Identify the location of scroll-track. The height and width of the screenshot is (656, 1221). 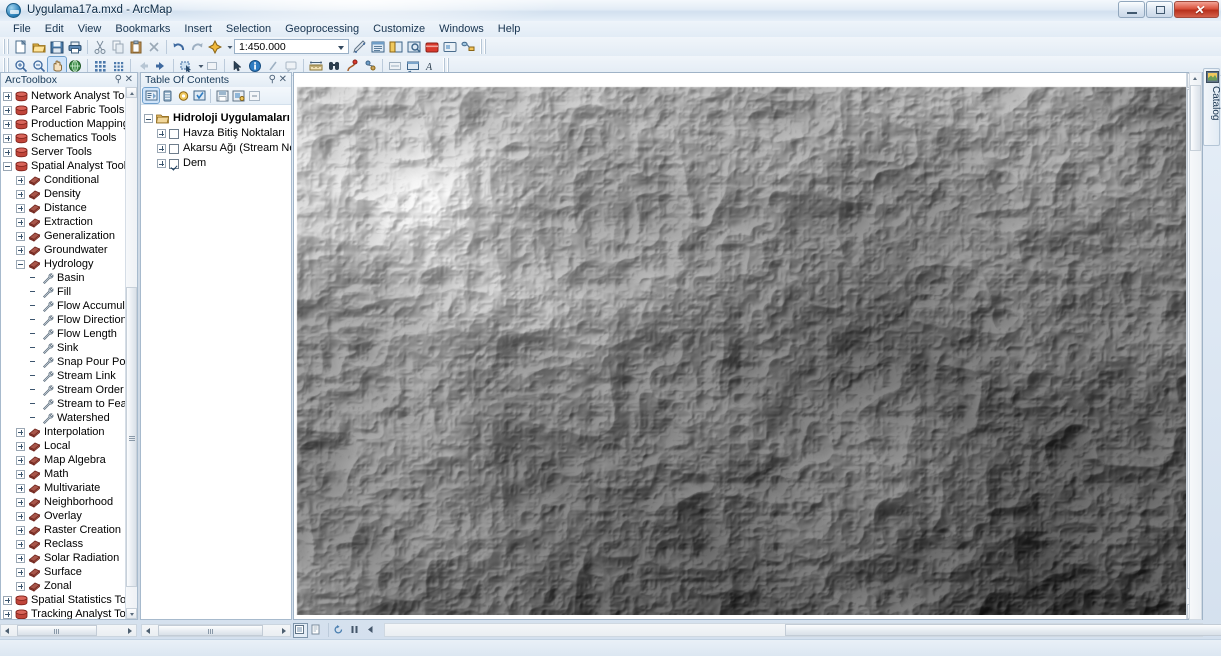
(216, 630).